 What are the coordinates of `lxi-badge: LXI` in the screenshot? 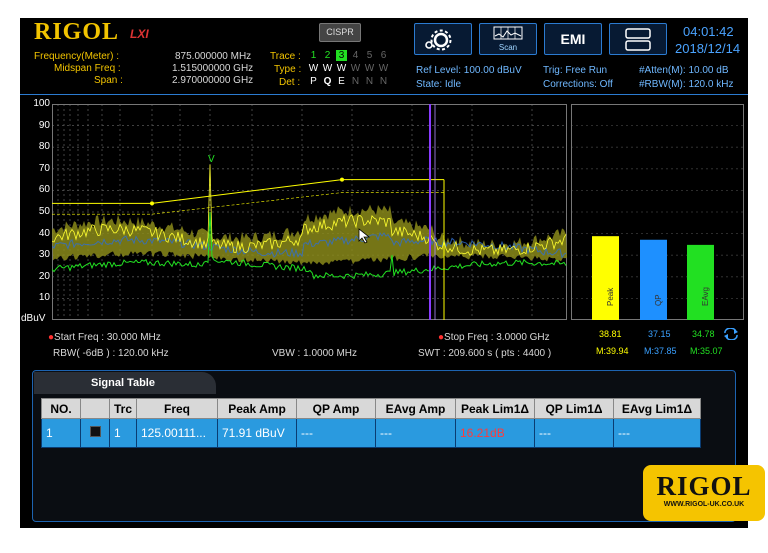 It's located at (139, 34).